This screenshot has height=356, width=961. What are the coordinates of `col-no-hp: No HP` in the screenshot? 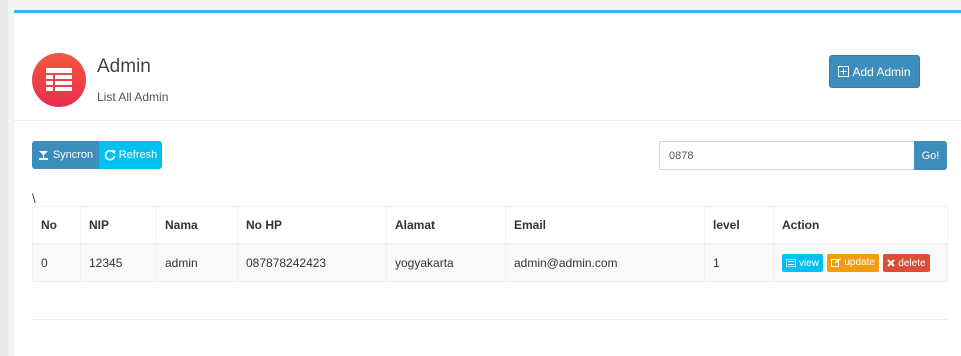 It's located at (312, 225).